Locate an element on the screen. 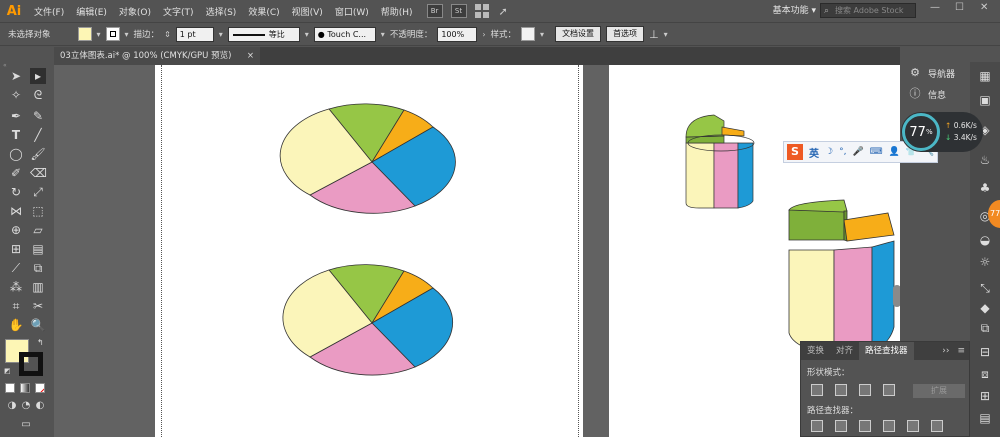  default-colors-icon: ◩ is located at coordinates (7, 371).